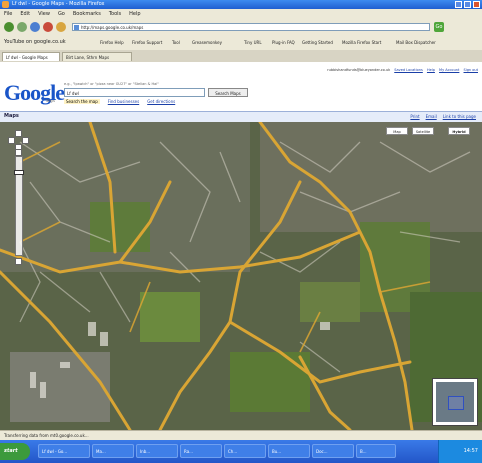 The width and height of the screenshot is (482, 463). What do you see at coordinates (22, 27) in the screenshot?
I see `forward-icon` at bounding box center [22, 27].